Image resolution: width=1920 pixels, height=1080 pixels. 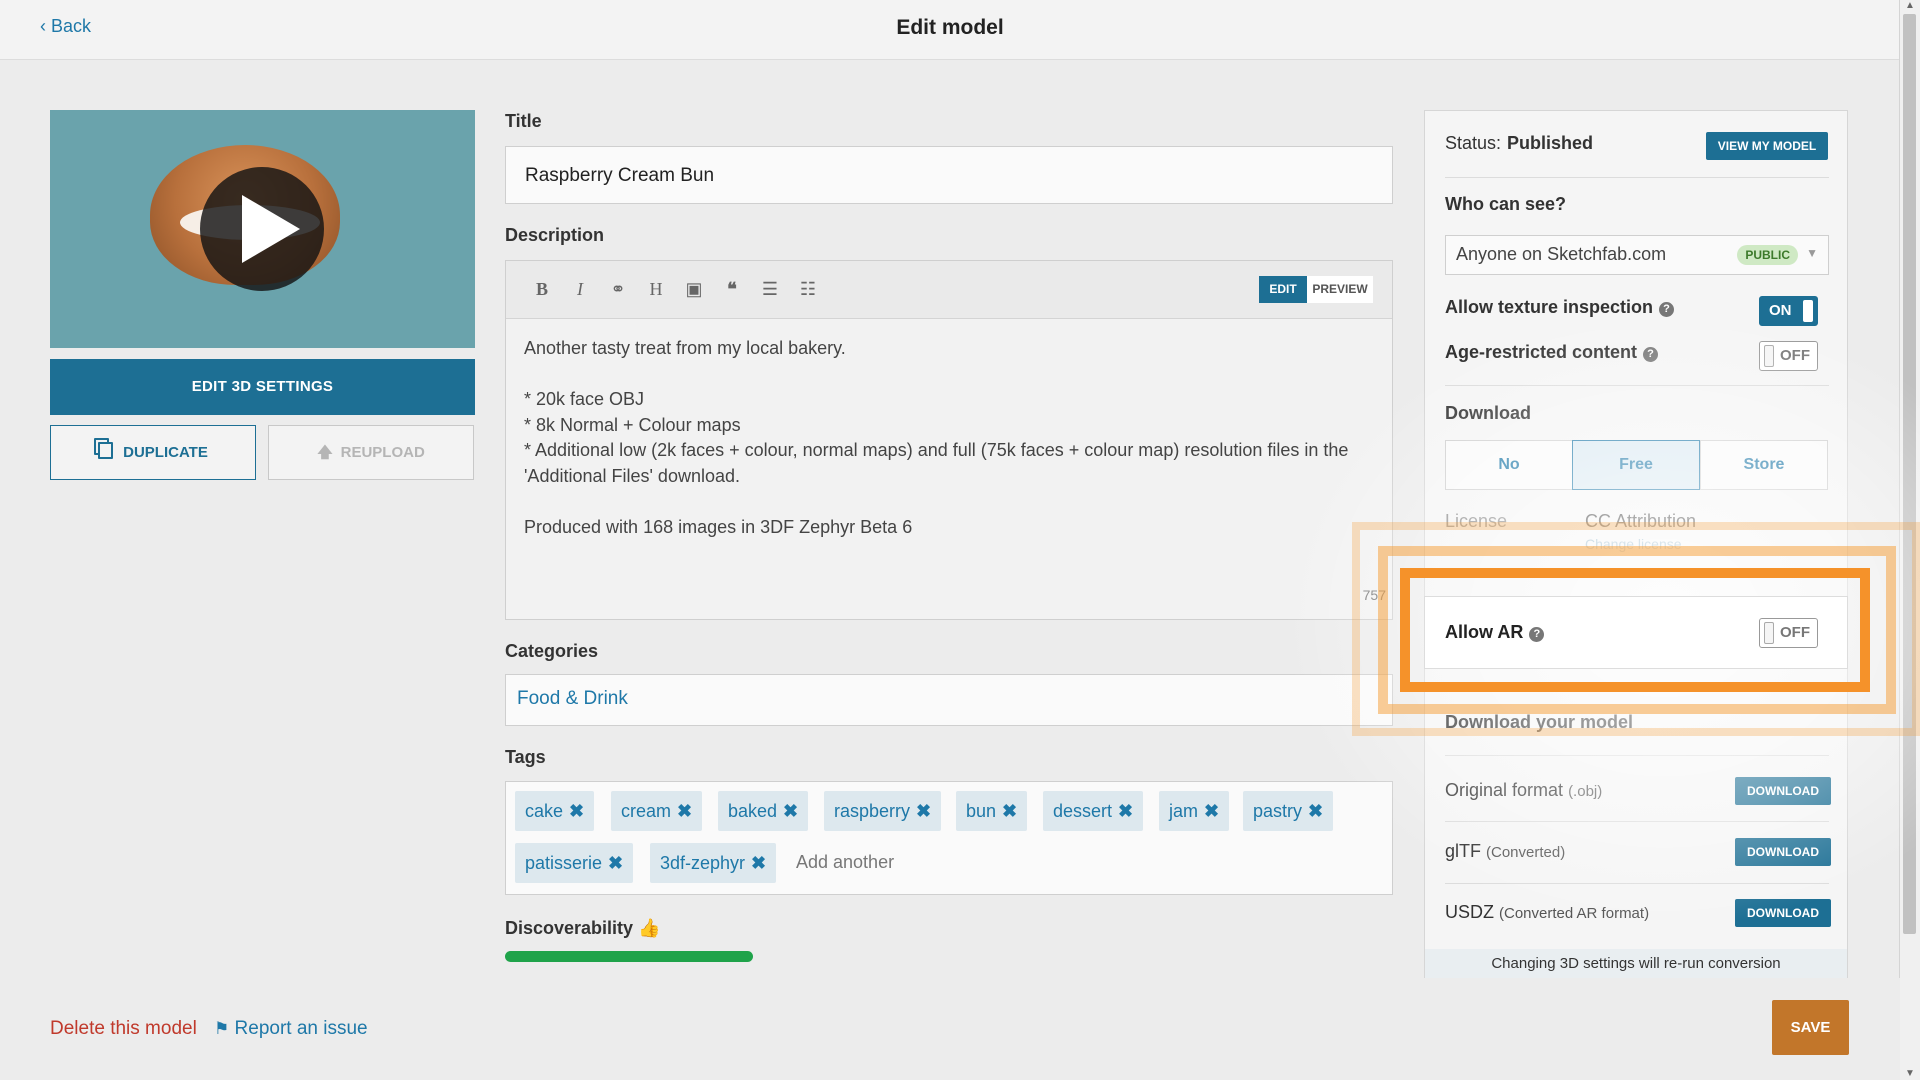 What do you see at coordinates (656, 289) in the screenshot?
I see `heading-icon: H` at bounding box center [656, 289].